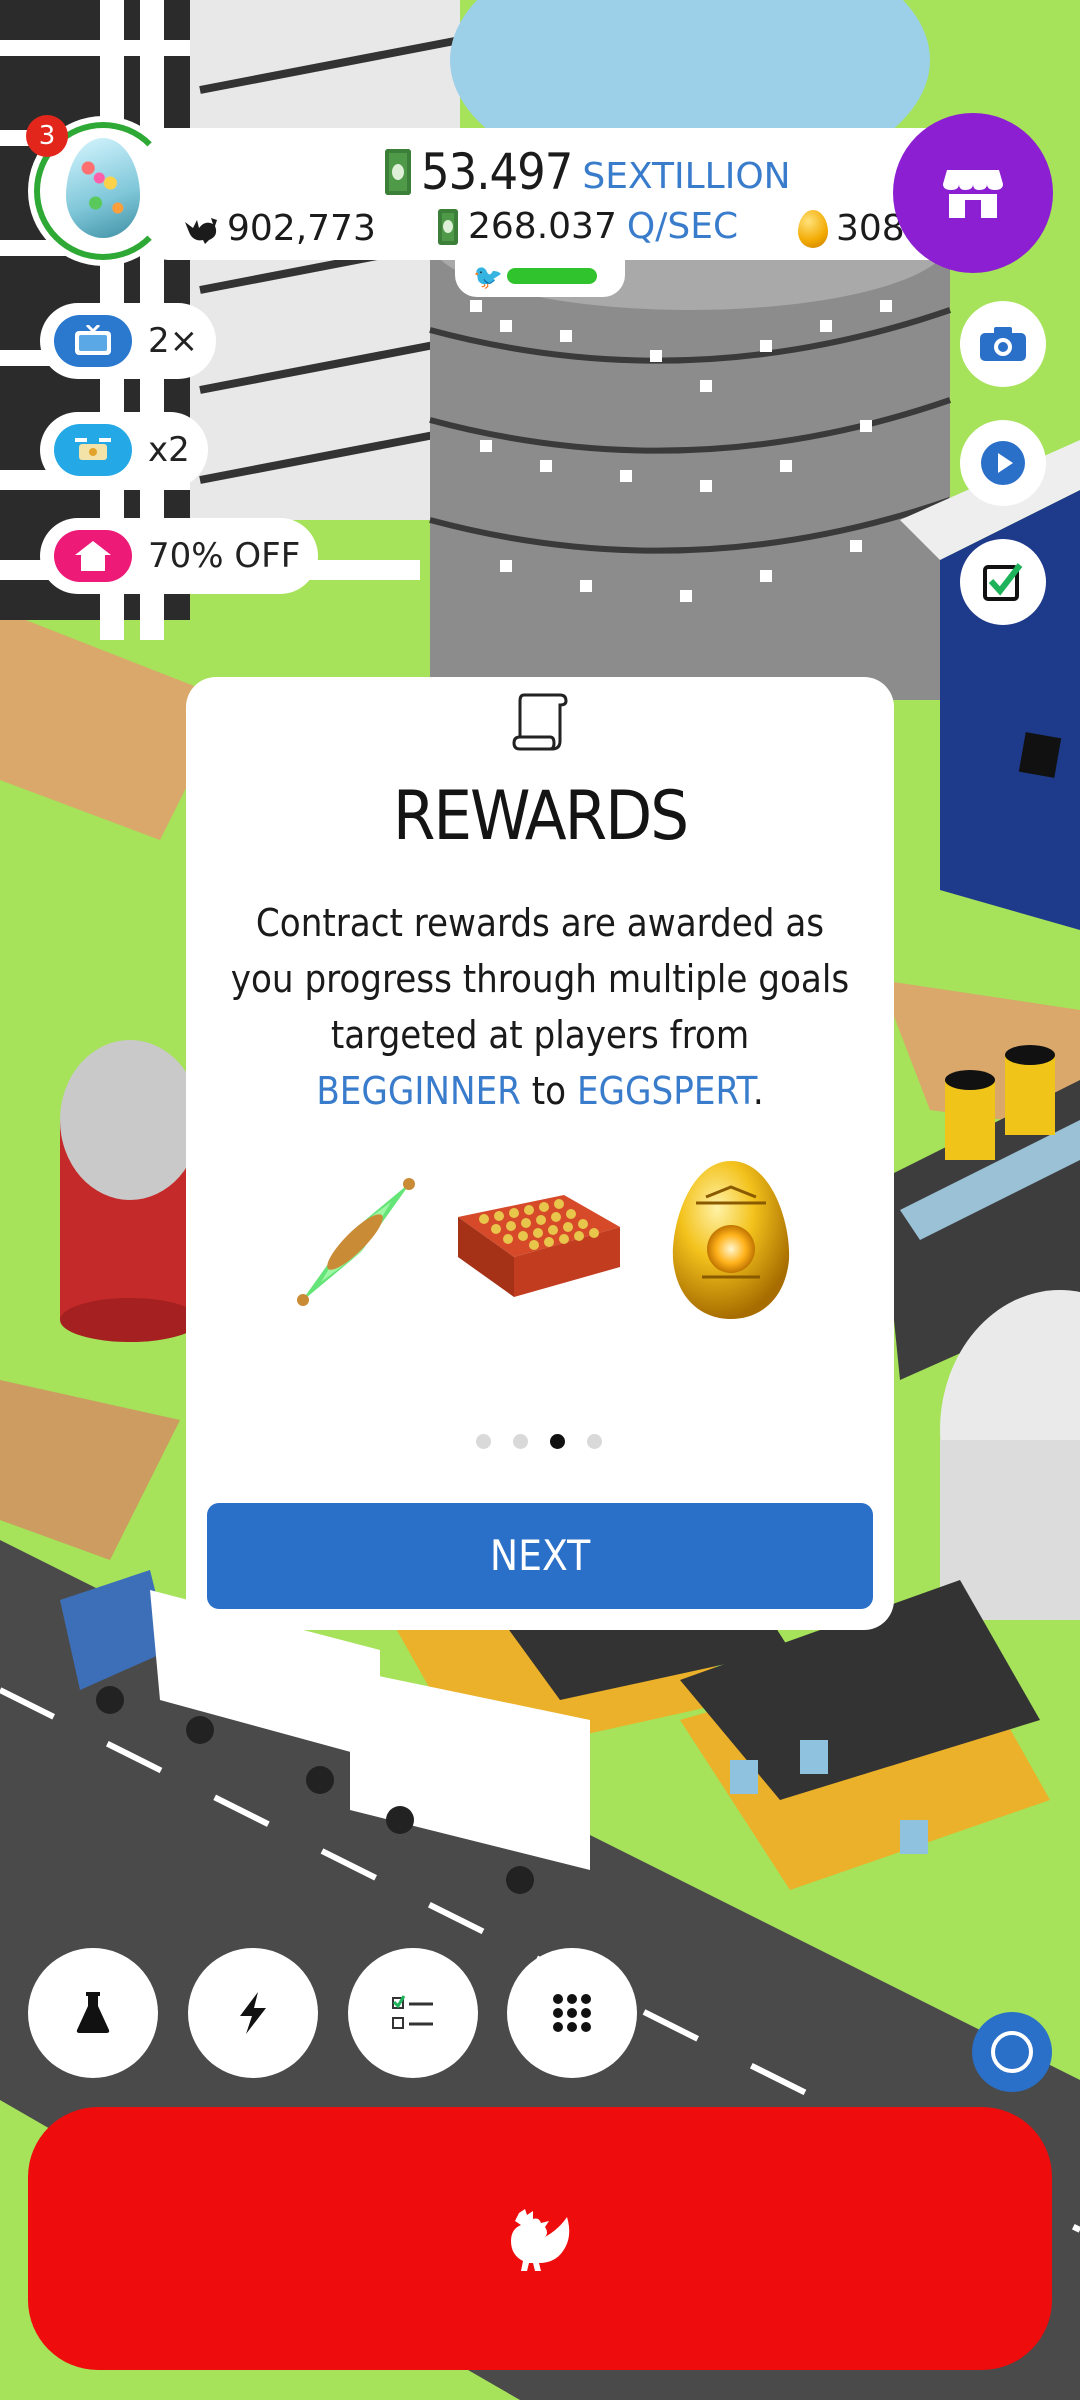 The width and height of the screenshot is (1080, 2400). I want to click on notification-badge: 3, so click(47, 136).